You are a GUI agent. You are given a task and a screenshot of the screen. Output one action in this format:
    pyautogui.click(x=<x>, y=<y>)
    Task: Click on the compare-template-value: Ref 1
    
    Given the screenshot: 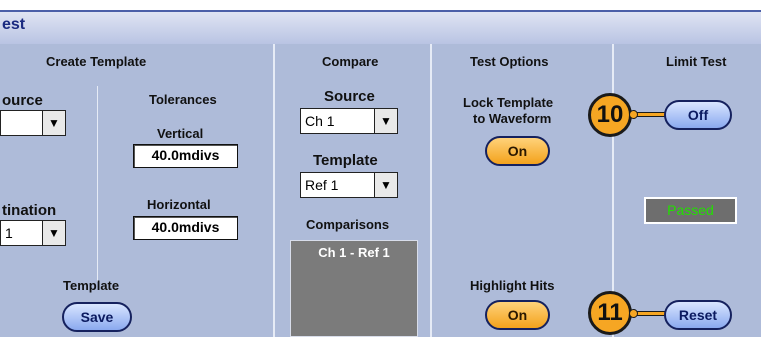 What is the action you would take?
    pyautogui.click(x=337, y=185)
    